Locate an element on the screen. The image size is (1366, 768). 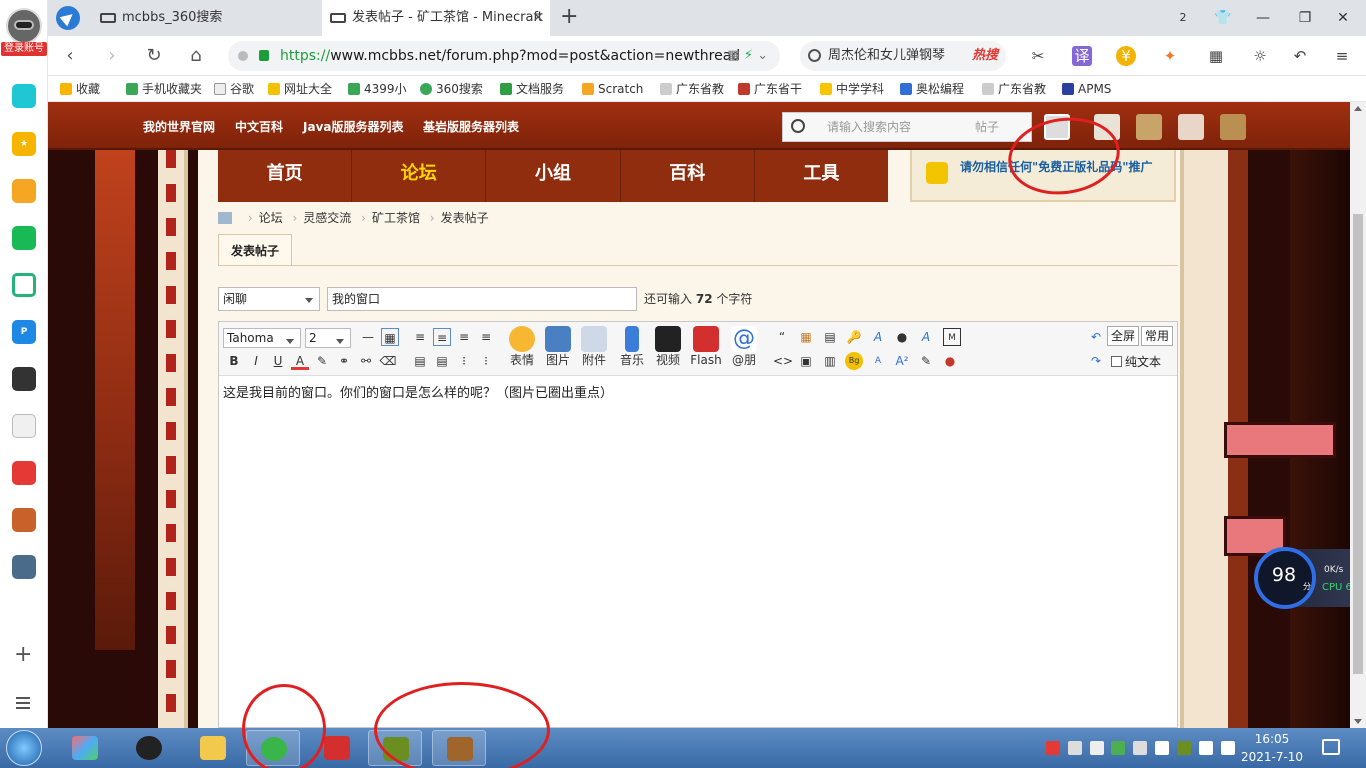
bookmark-item: 广东省教 is located at coordinates (1016, 89).